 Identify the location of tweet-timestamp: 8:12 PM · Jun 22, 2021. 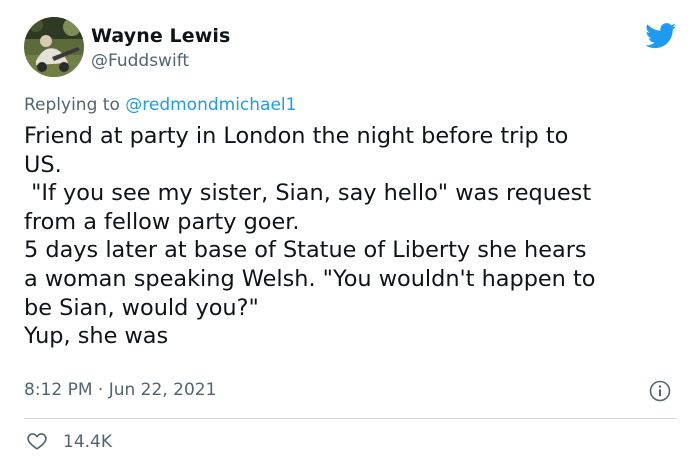
(120, 390).